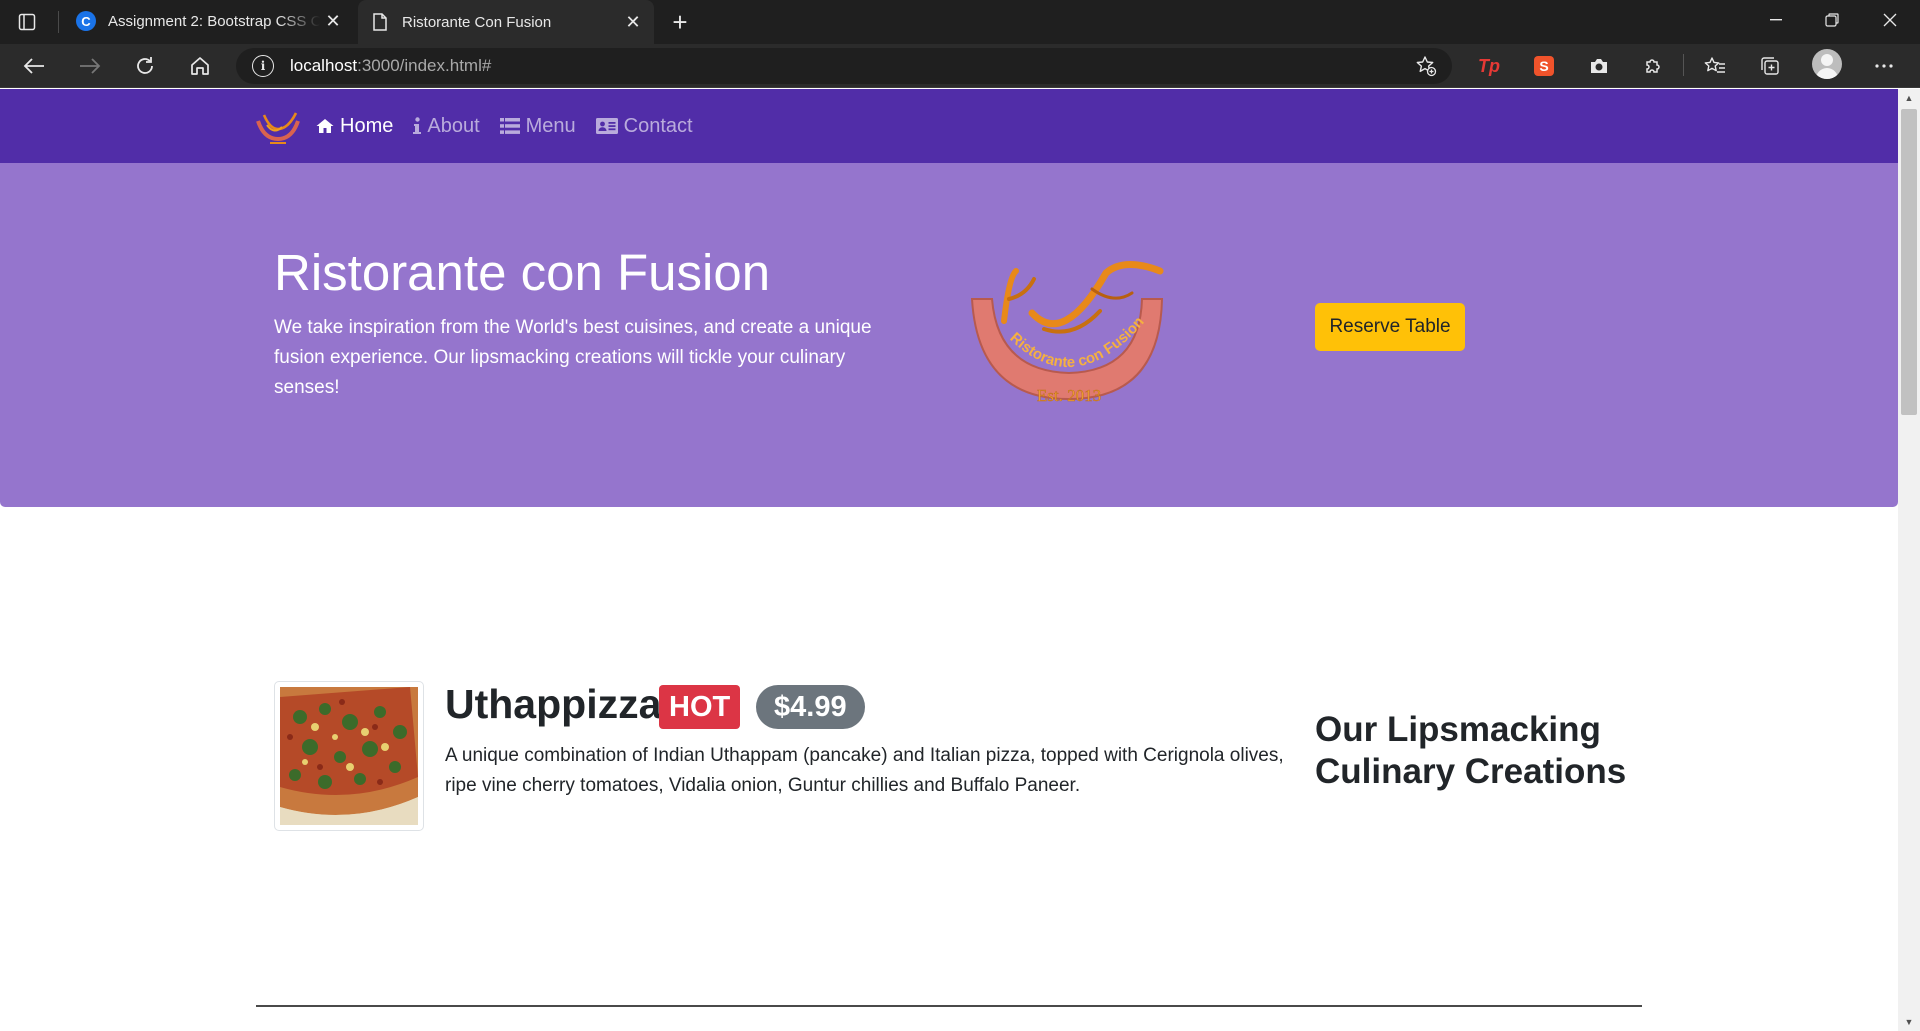 The height and width of the screenshot is (1031, 1920). I want to click on restaurant-logo: Ristorante con Fusion Est. 2013, so click(1067, 333).